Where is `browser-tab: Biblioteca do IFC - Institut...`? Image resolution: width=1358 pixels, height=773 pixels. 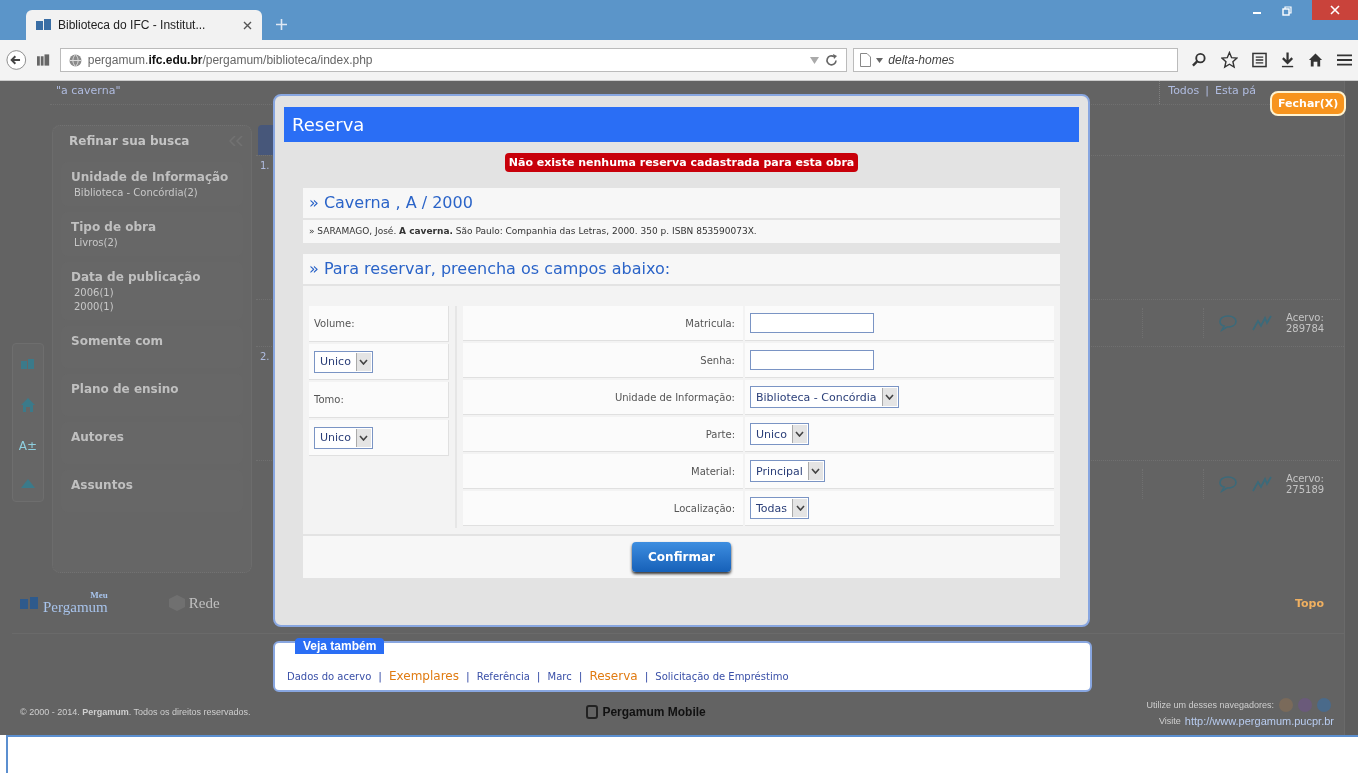 browser-tab: Biblioteca do IFC - Institut... is located at coordinates (144, 25).